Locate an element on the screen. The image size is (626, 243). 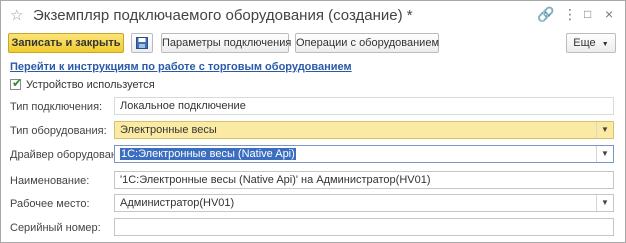
serial-number-label: Серийный номер: is located at coordinates (55, 228).